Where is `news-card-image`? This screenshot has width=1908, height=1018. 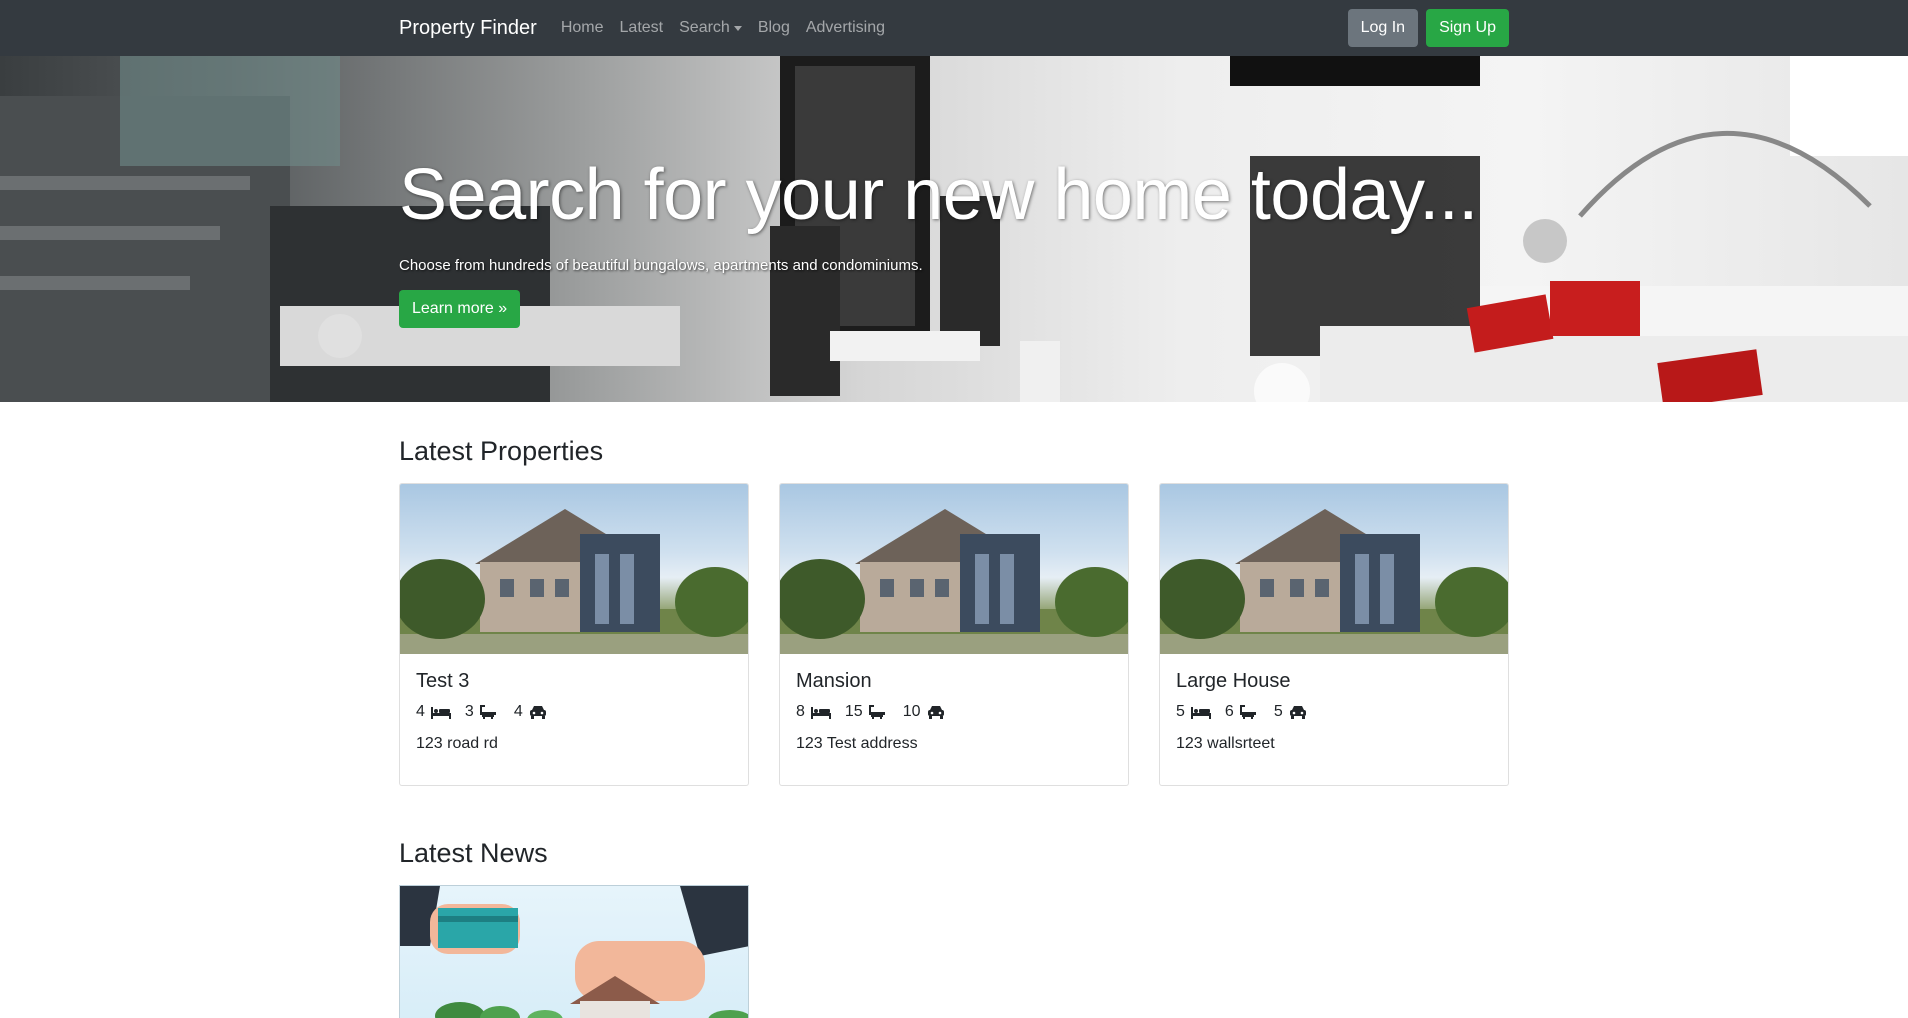
news-card-image is located at coordinates (574, 951).